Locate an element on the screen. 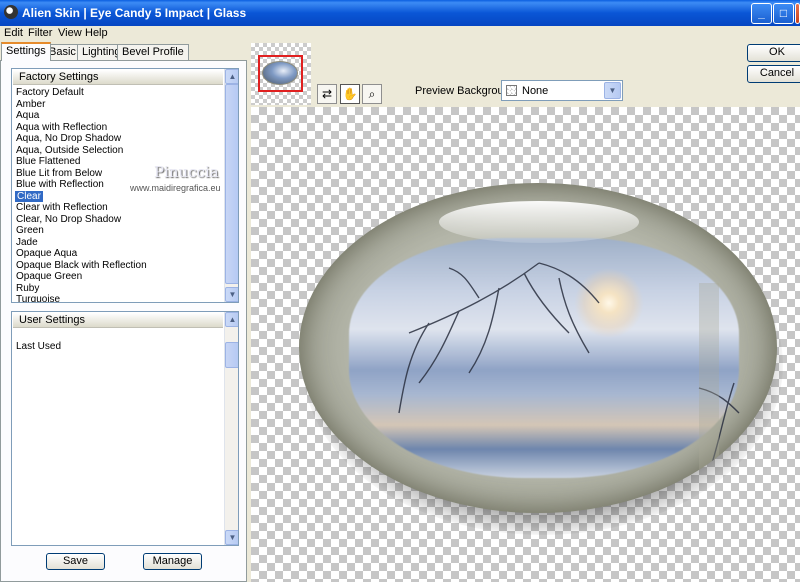  list-item: Aqua, Outside Selection is located at coordinates (69, 151).